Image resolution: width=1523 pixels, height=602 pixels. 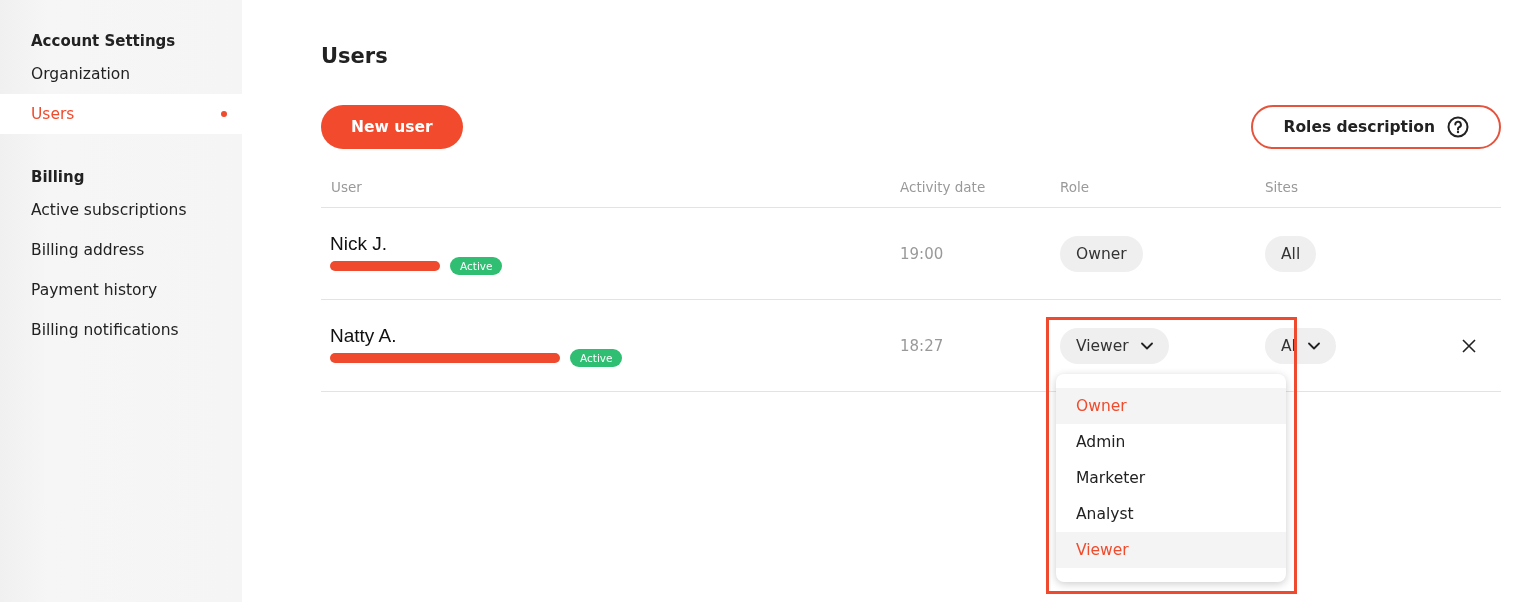 What do you see at coordinates (1376, 127) in the screenshot?
I see `roles-description-button: Roles description` at bounding box center [1376, 127].